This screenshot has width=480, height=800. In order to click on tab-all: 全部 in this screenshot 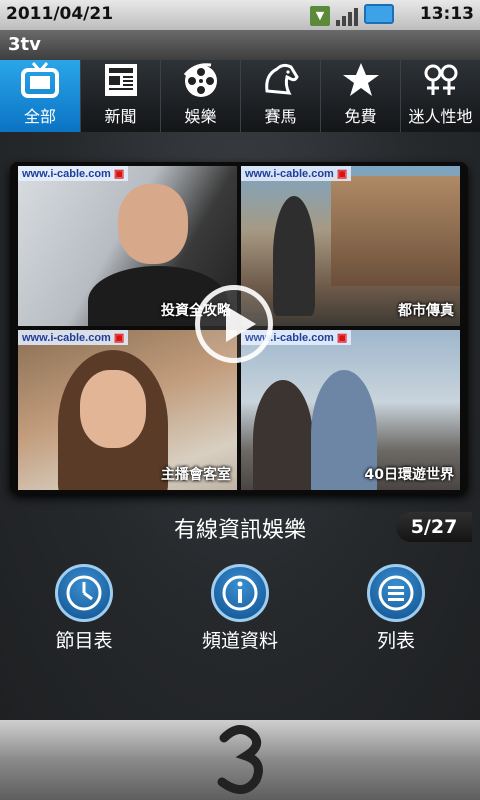, I will do `click(40, 96)`.